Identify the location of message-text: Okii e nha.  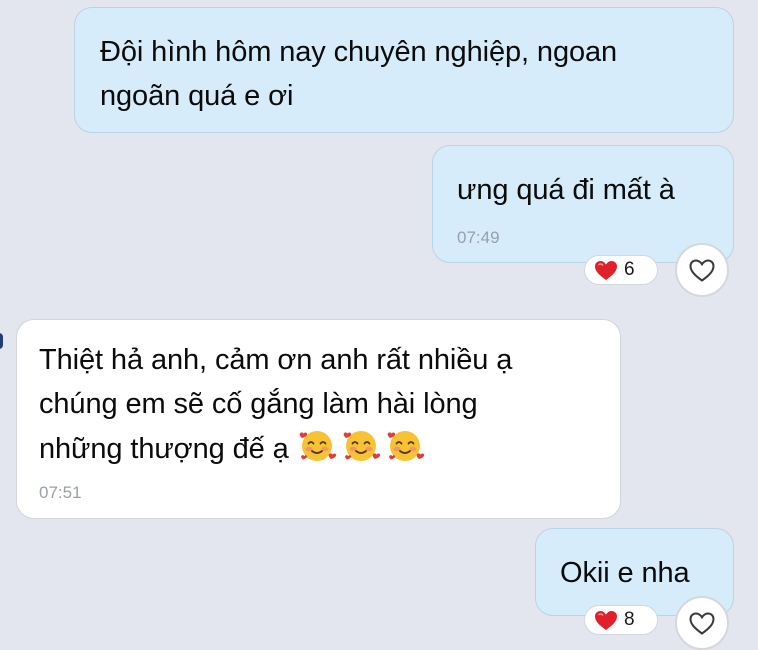
(625, 573).